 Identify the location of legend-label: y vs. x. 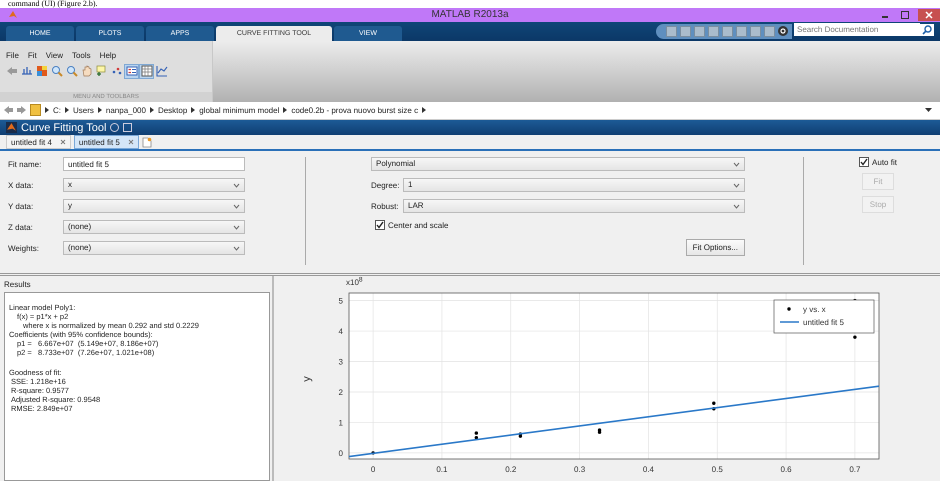
(814, 309).